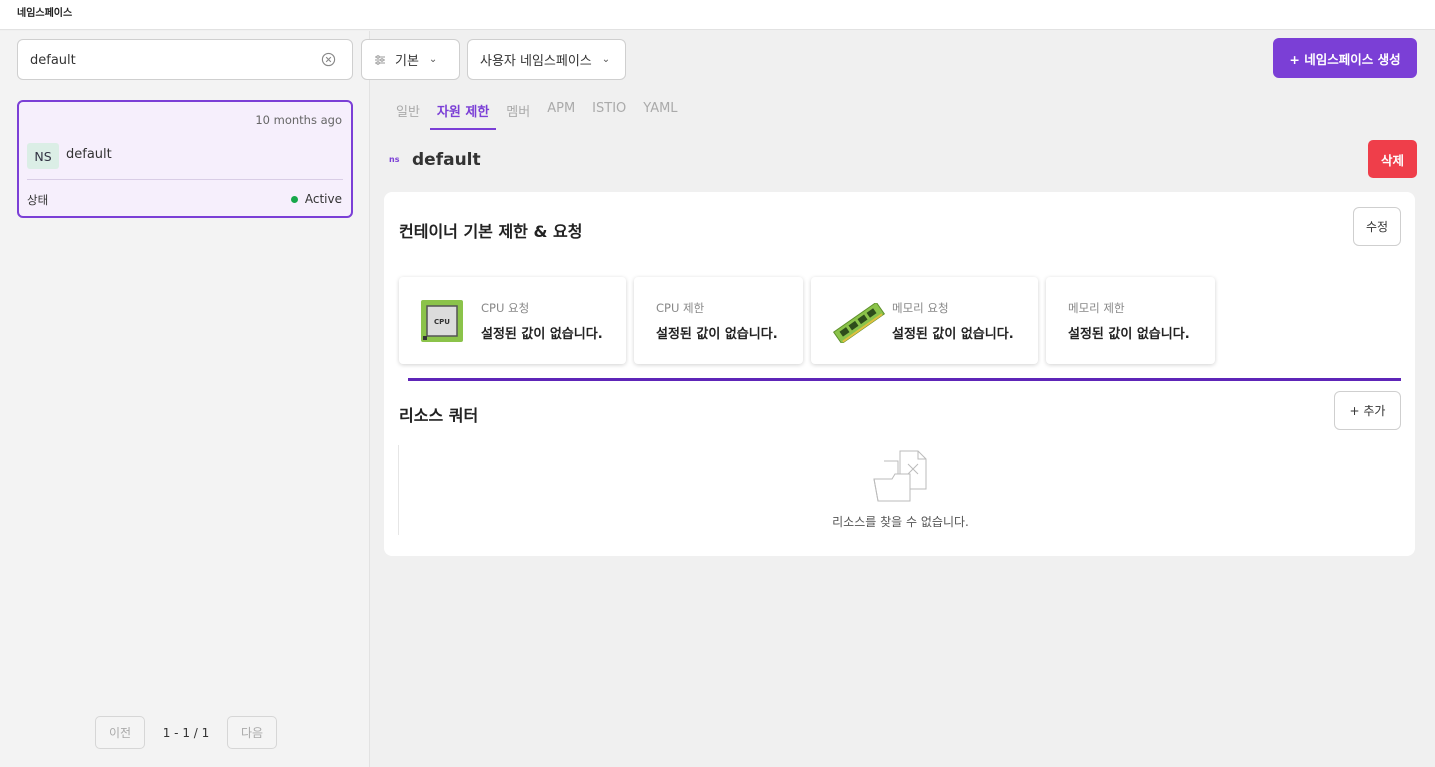  Describe the element at coordinates (408, 113) in the screenshot. I see `tab-general: 일반` at that location.